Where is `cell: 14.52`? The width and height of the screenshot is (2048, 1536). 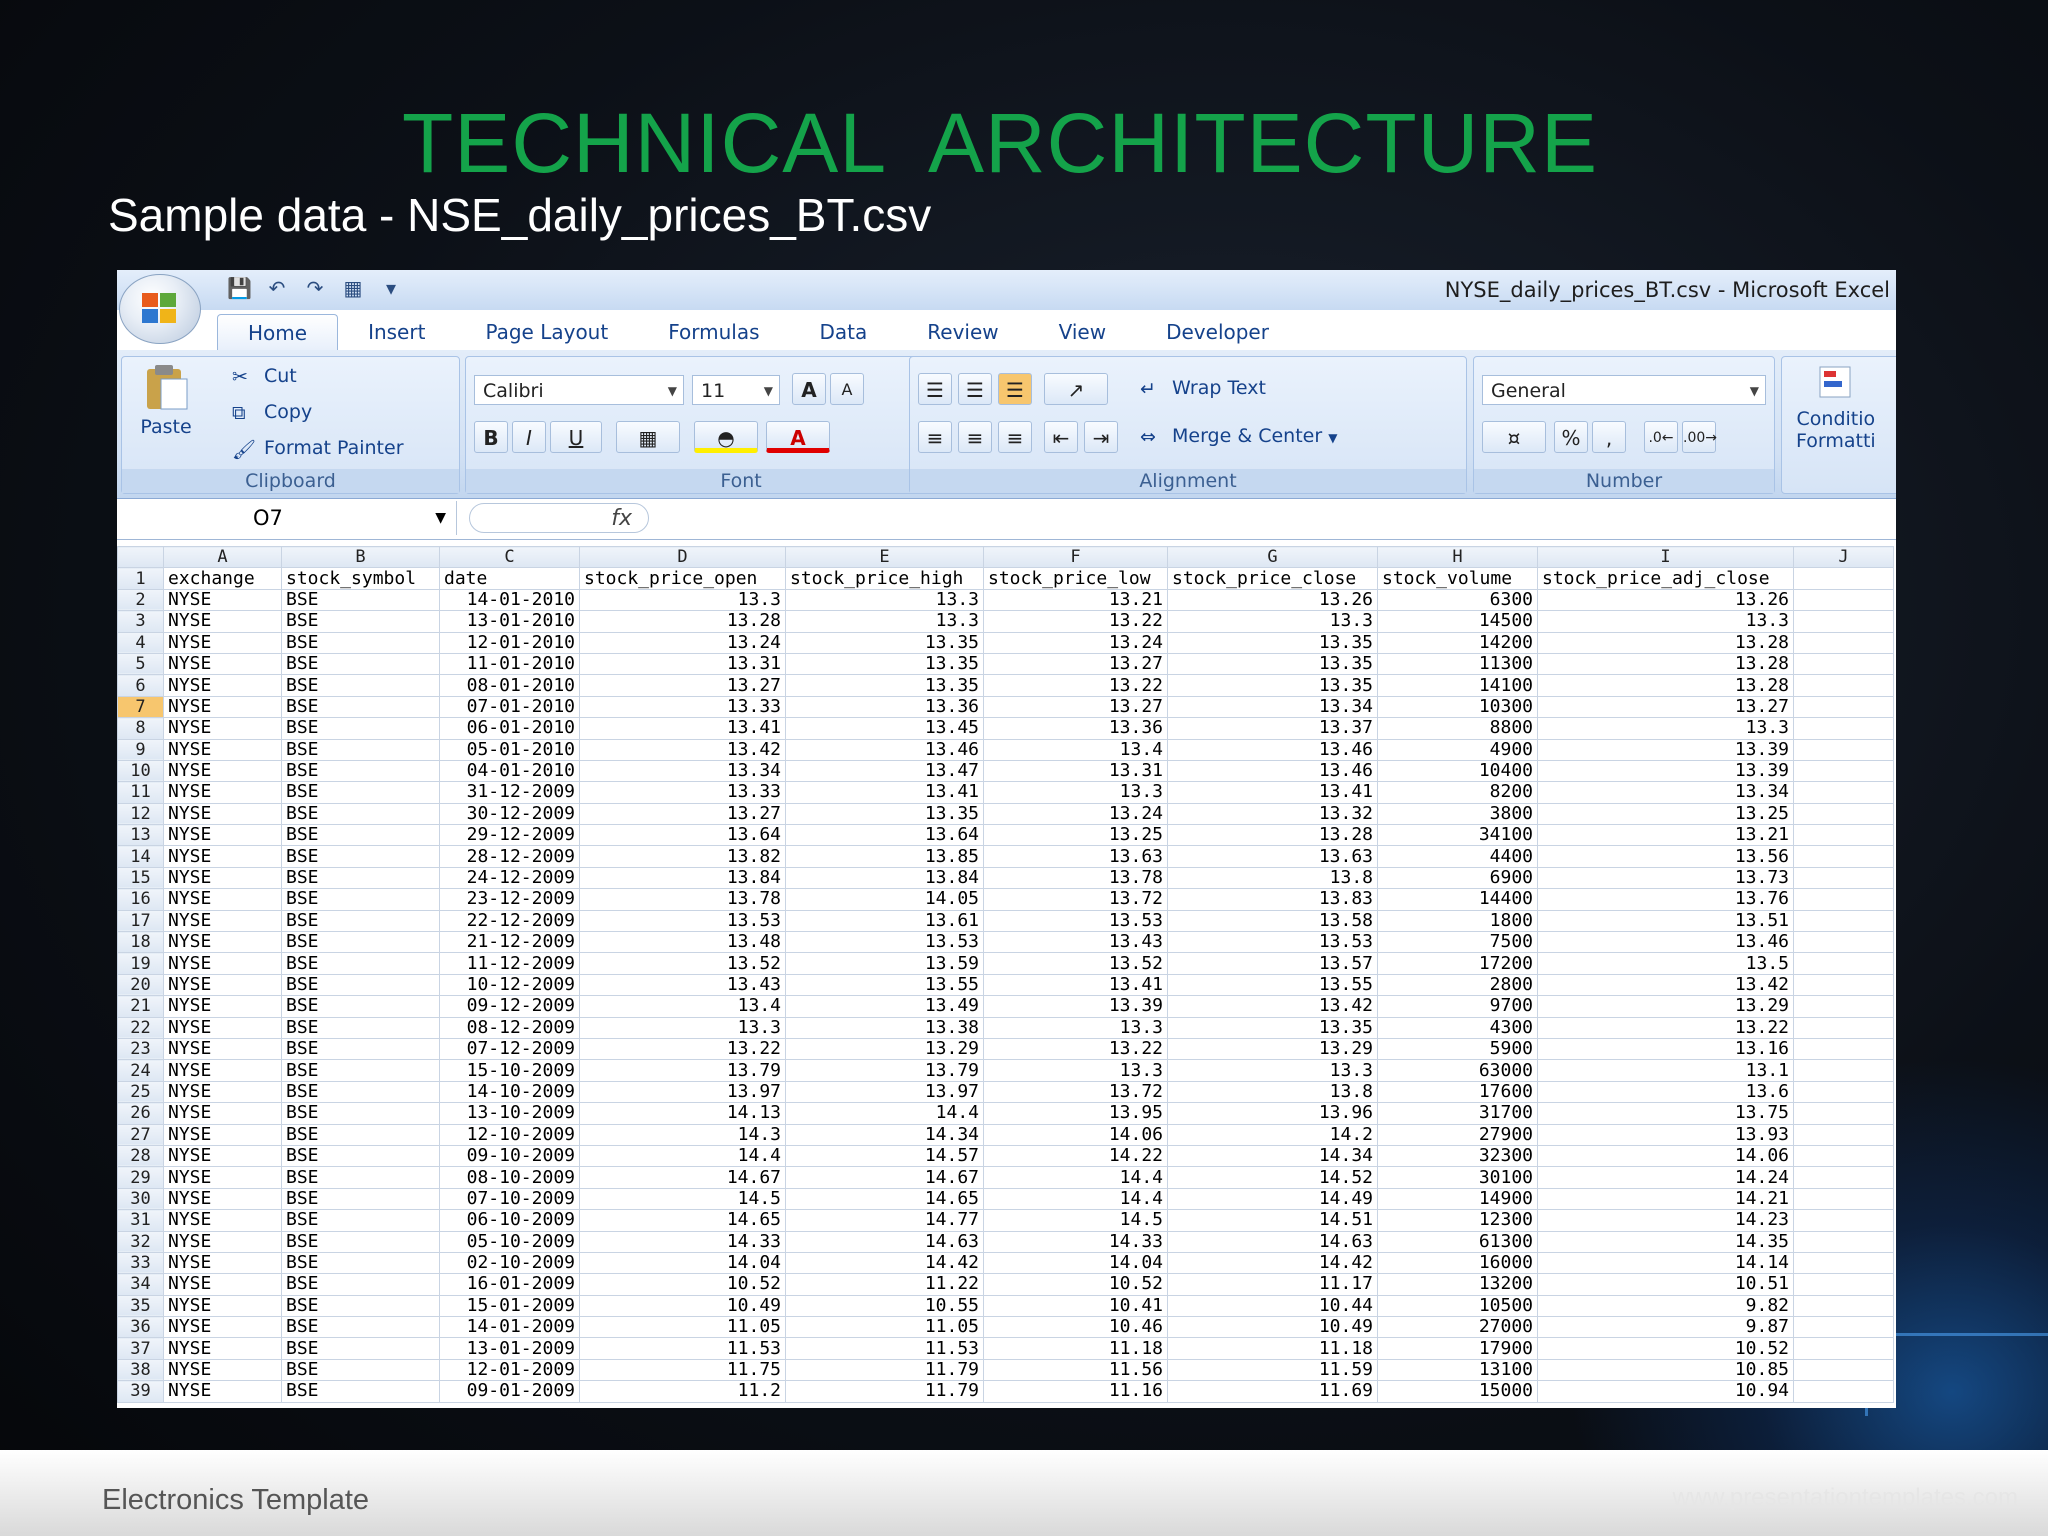
cell: 14.52 is located at coordinates (1272, 1177).